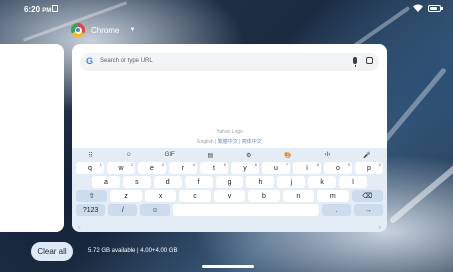 The width and height of the screenshot is (453, 272). What do you see at coordinates (368, 210) in the screenshot?
I see `key-→: →` at bounding box center [368, 210].